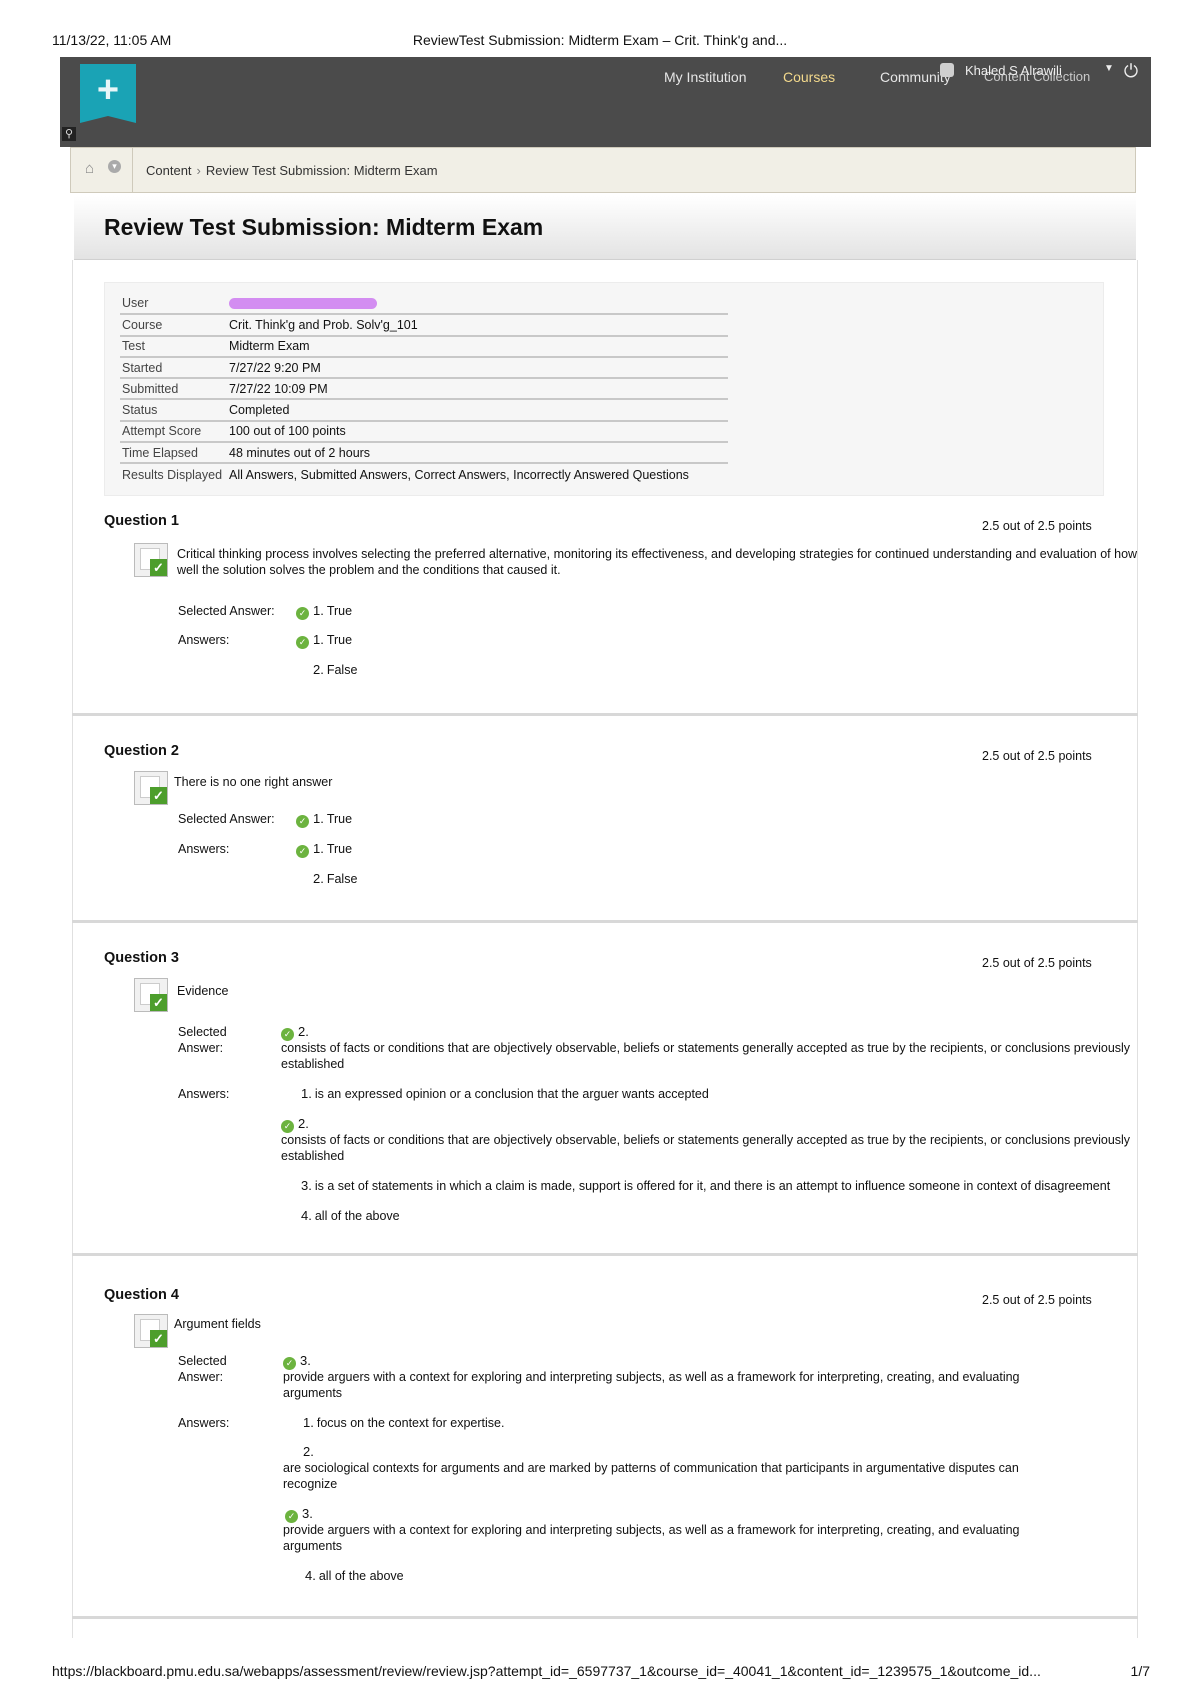  I want to click on nav-courses: Courses, so click(809, 77).